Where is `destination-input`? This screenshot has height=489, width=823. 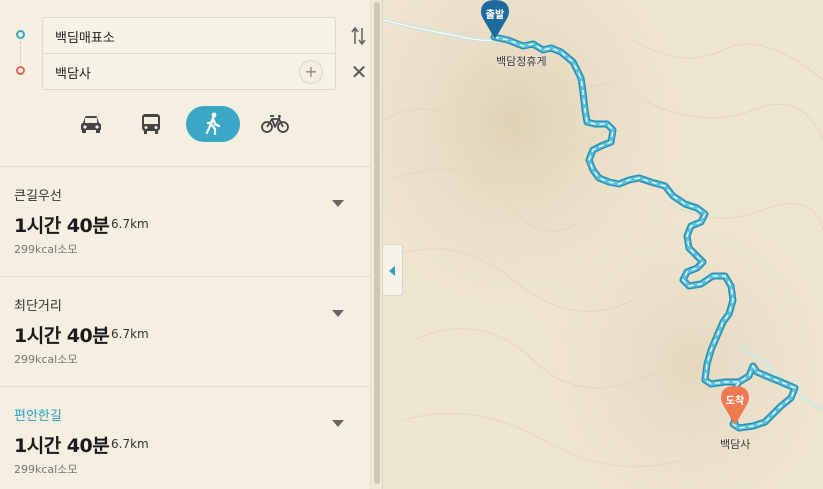 destination-input is located at coordinates (175, 72).